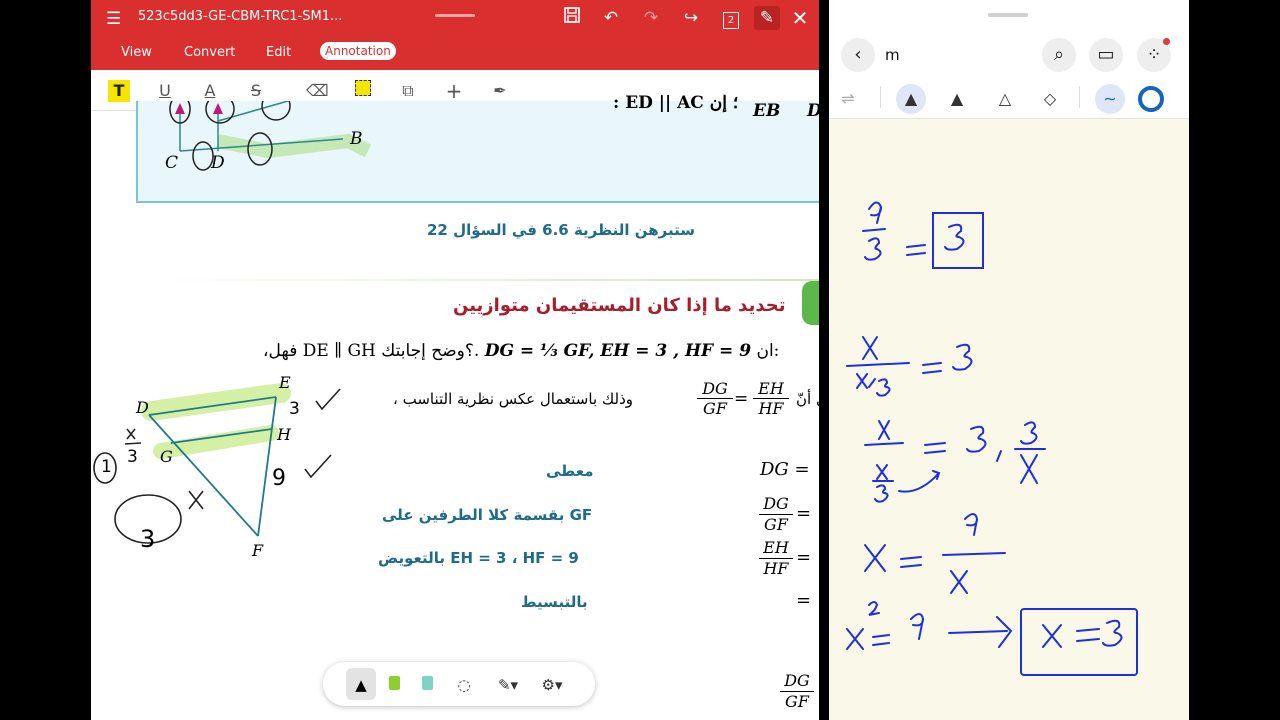 The image size is (1280, 720). Describe the element at coordinates (1050, 99) in the screenshot. I see `eraser-icon: ◇` at that location.